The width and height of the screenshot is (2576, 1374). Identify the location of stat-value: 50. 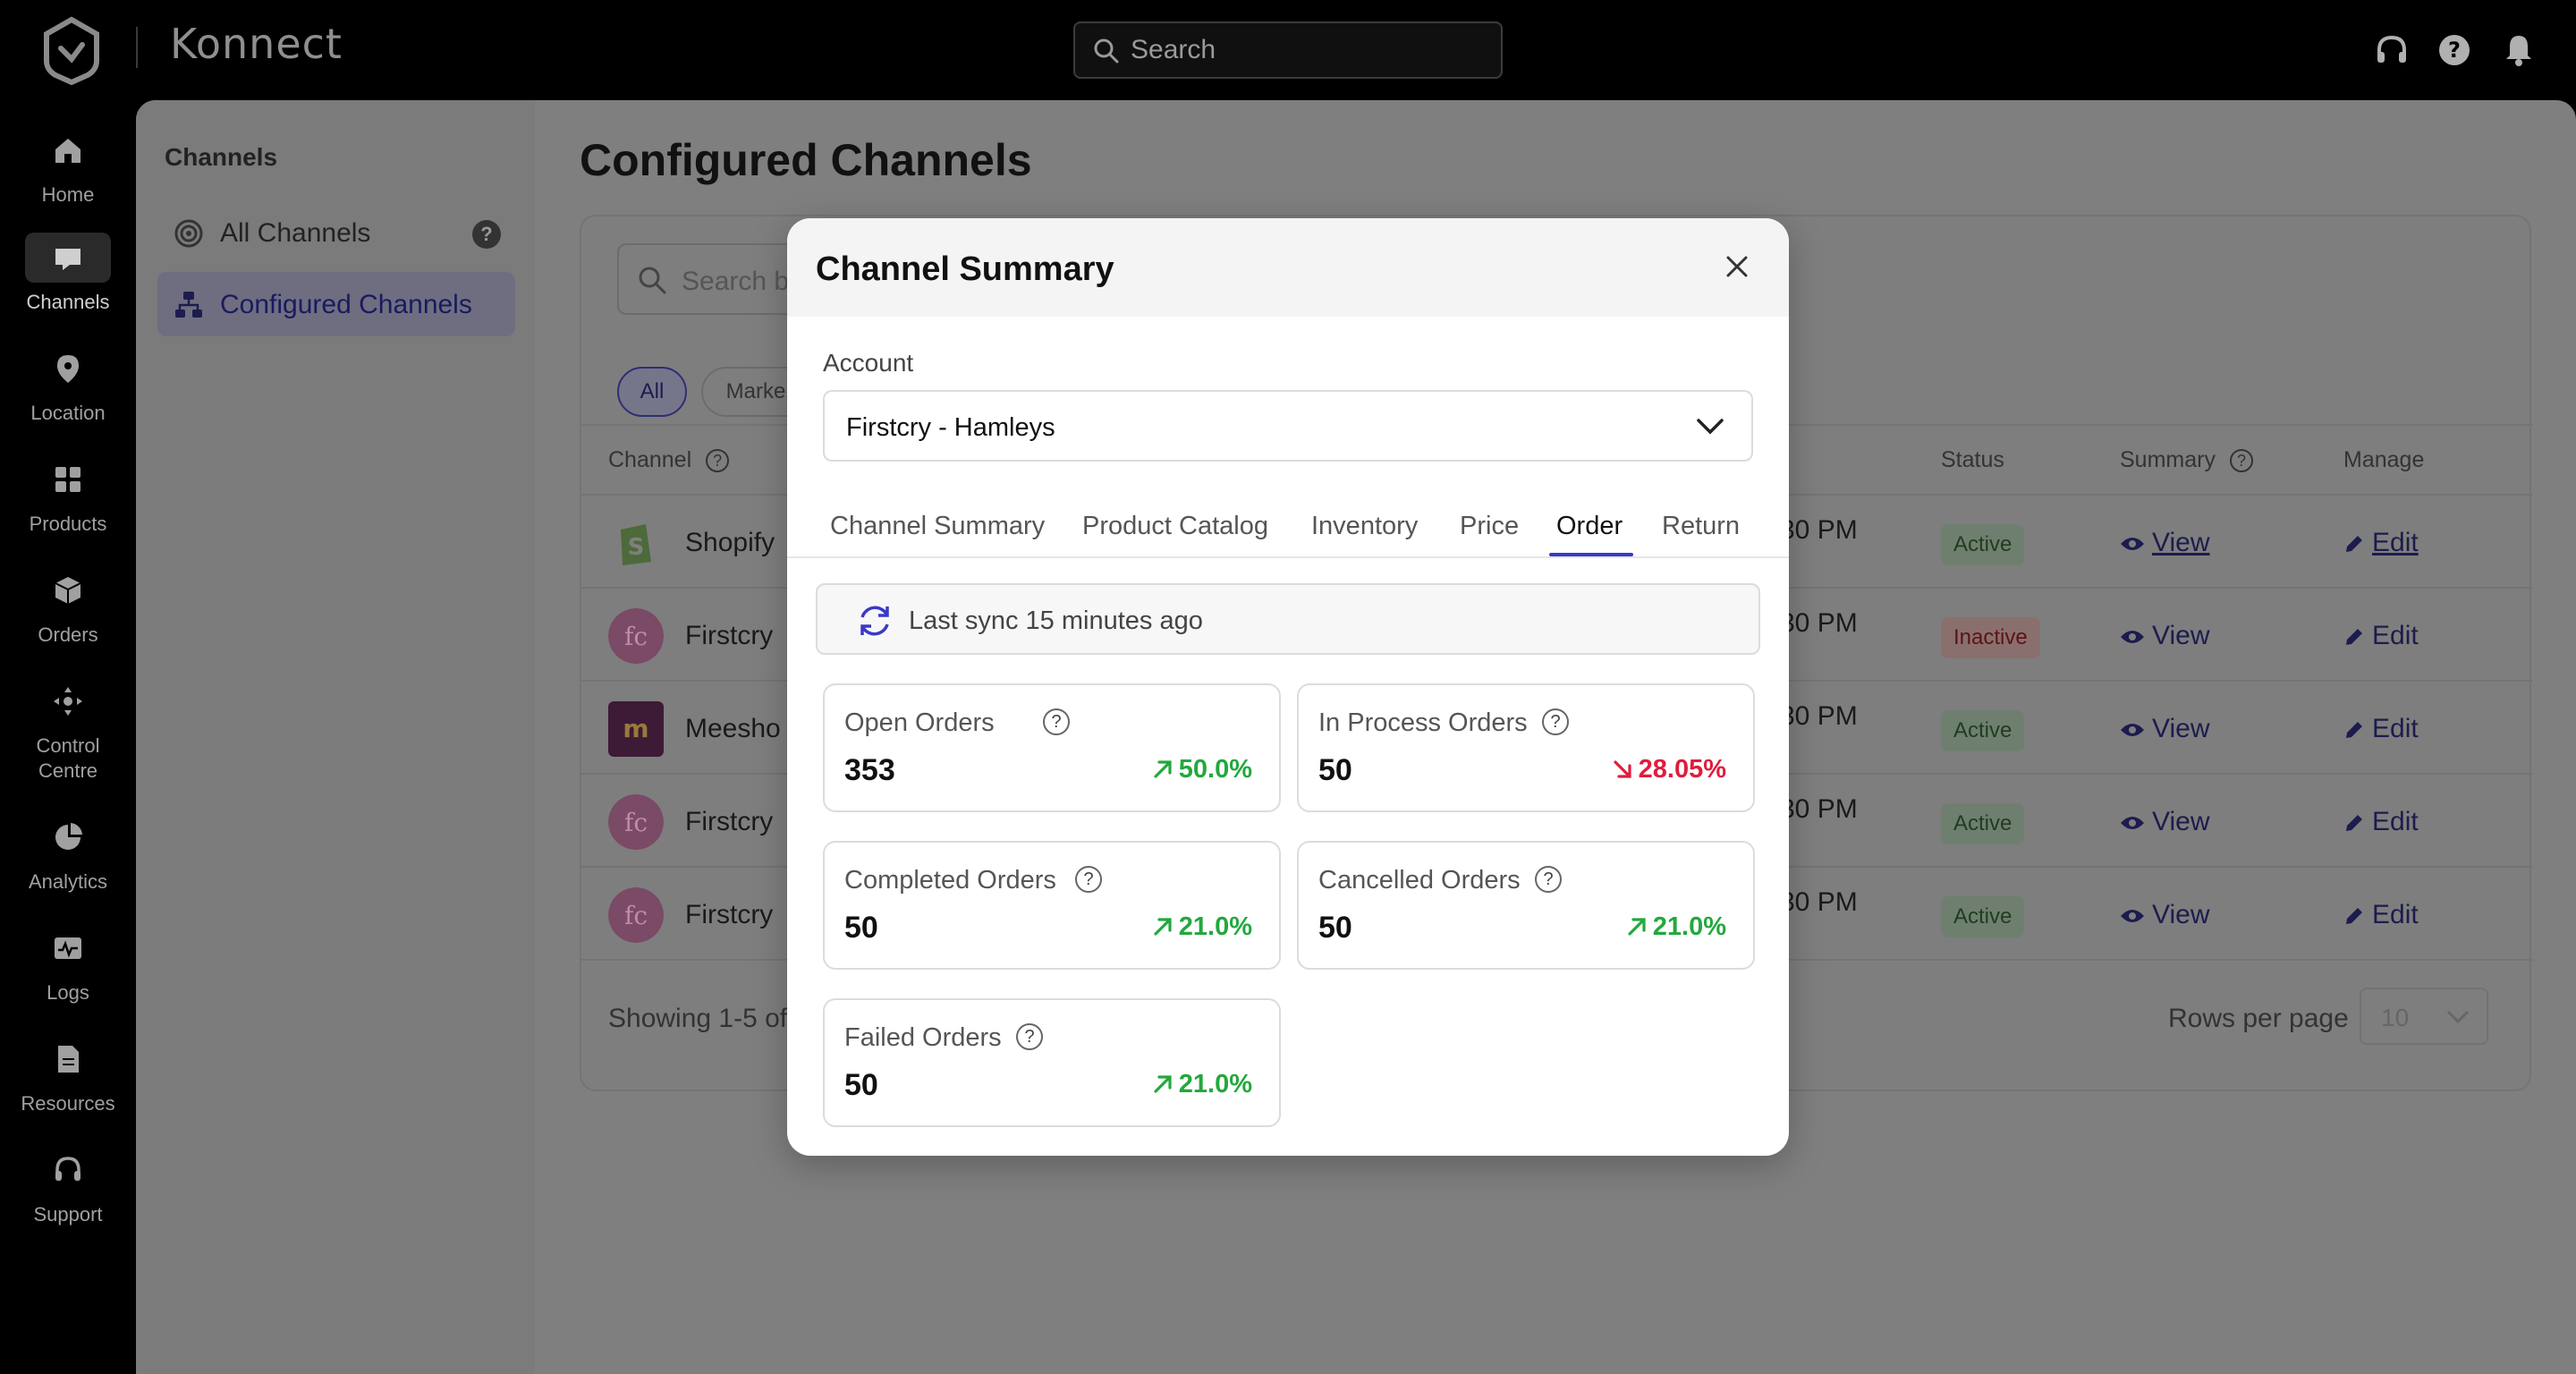
(1335, 770).